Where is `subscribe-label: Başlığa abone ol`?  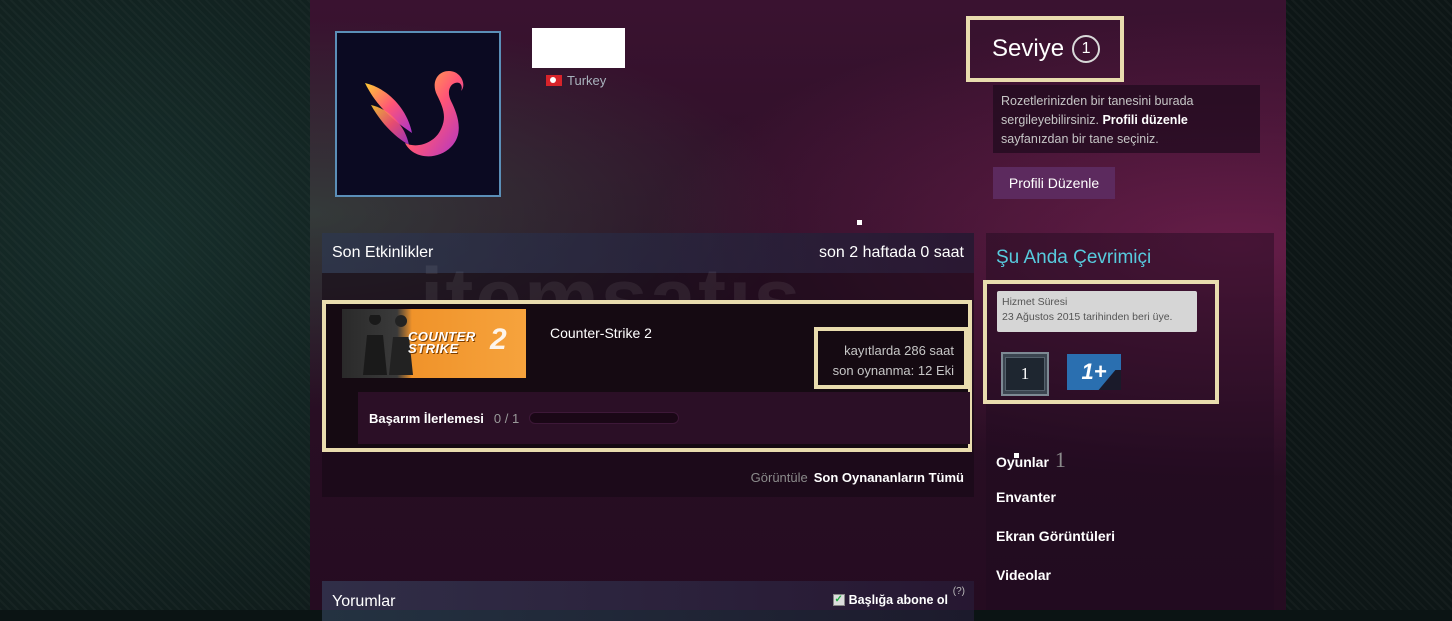
subscribe-label: Başlığa abone ol is located at coordinates (898, 600).